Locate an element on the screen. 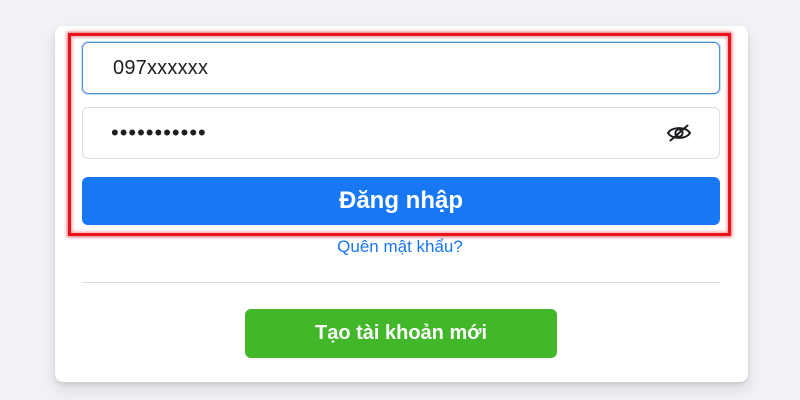 Image resolution: width=800 pixels, height=400 pixels. divider is located at coordinates (401, 282).